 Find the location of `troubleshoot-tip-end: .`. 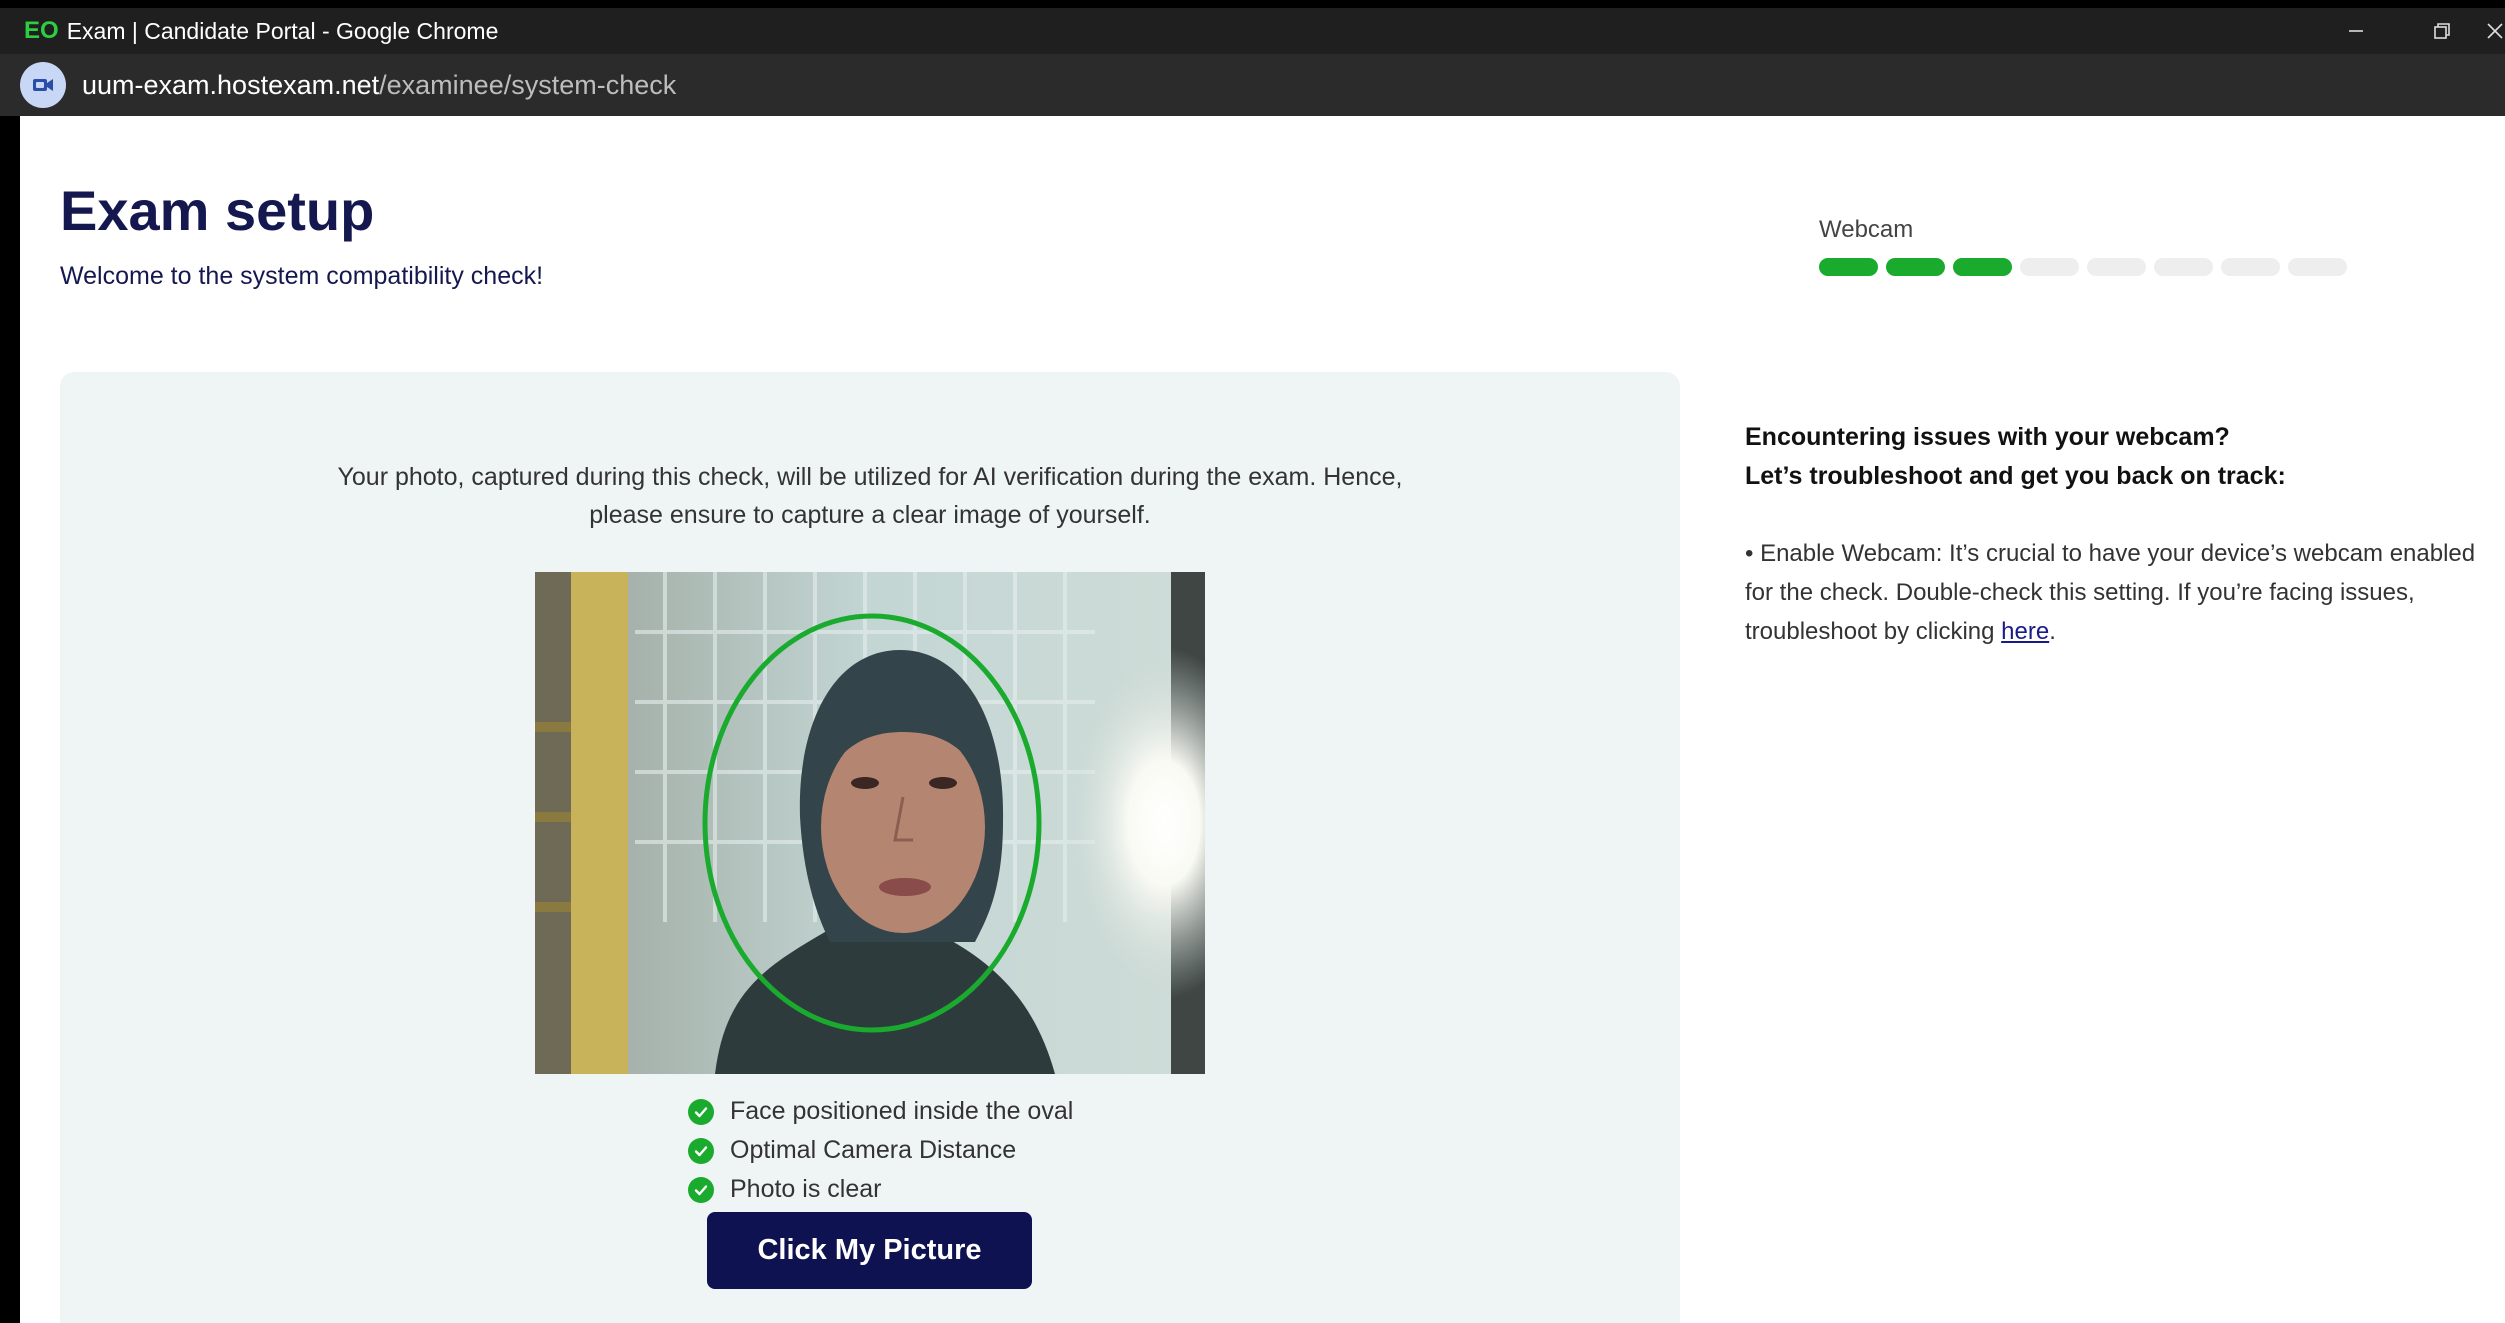

troubleshoot-tip-end: . is located at coordinates (2052, 631).